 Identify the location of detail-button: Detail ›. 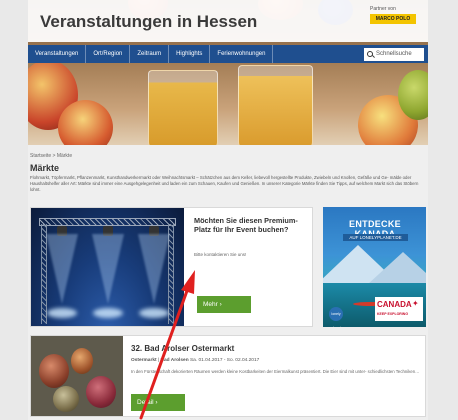
(158, 402).